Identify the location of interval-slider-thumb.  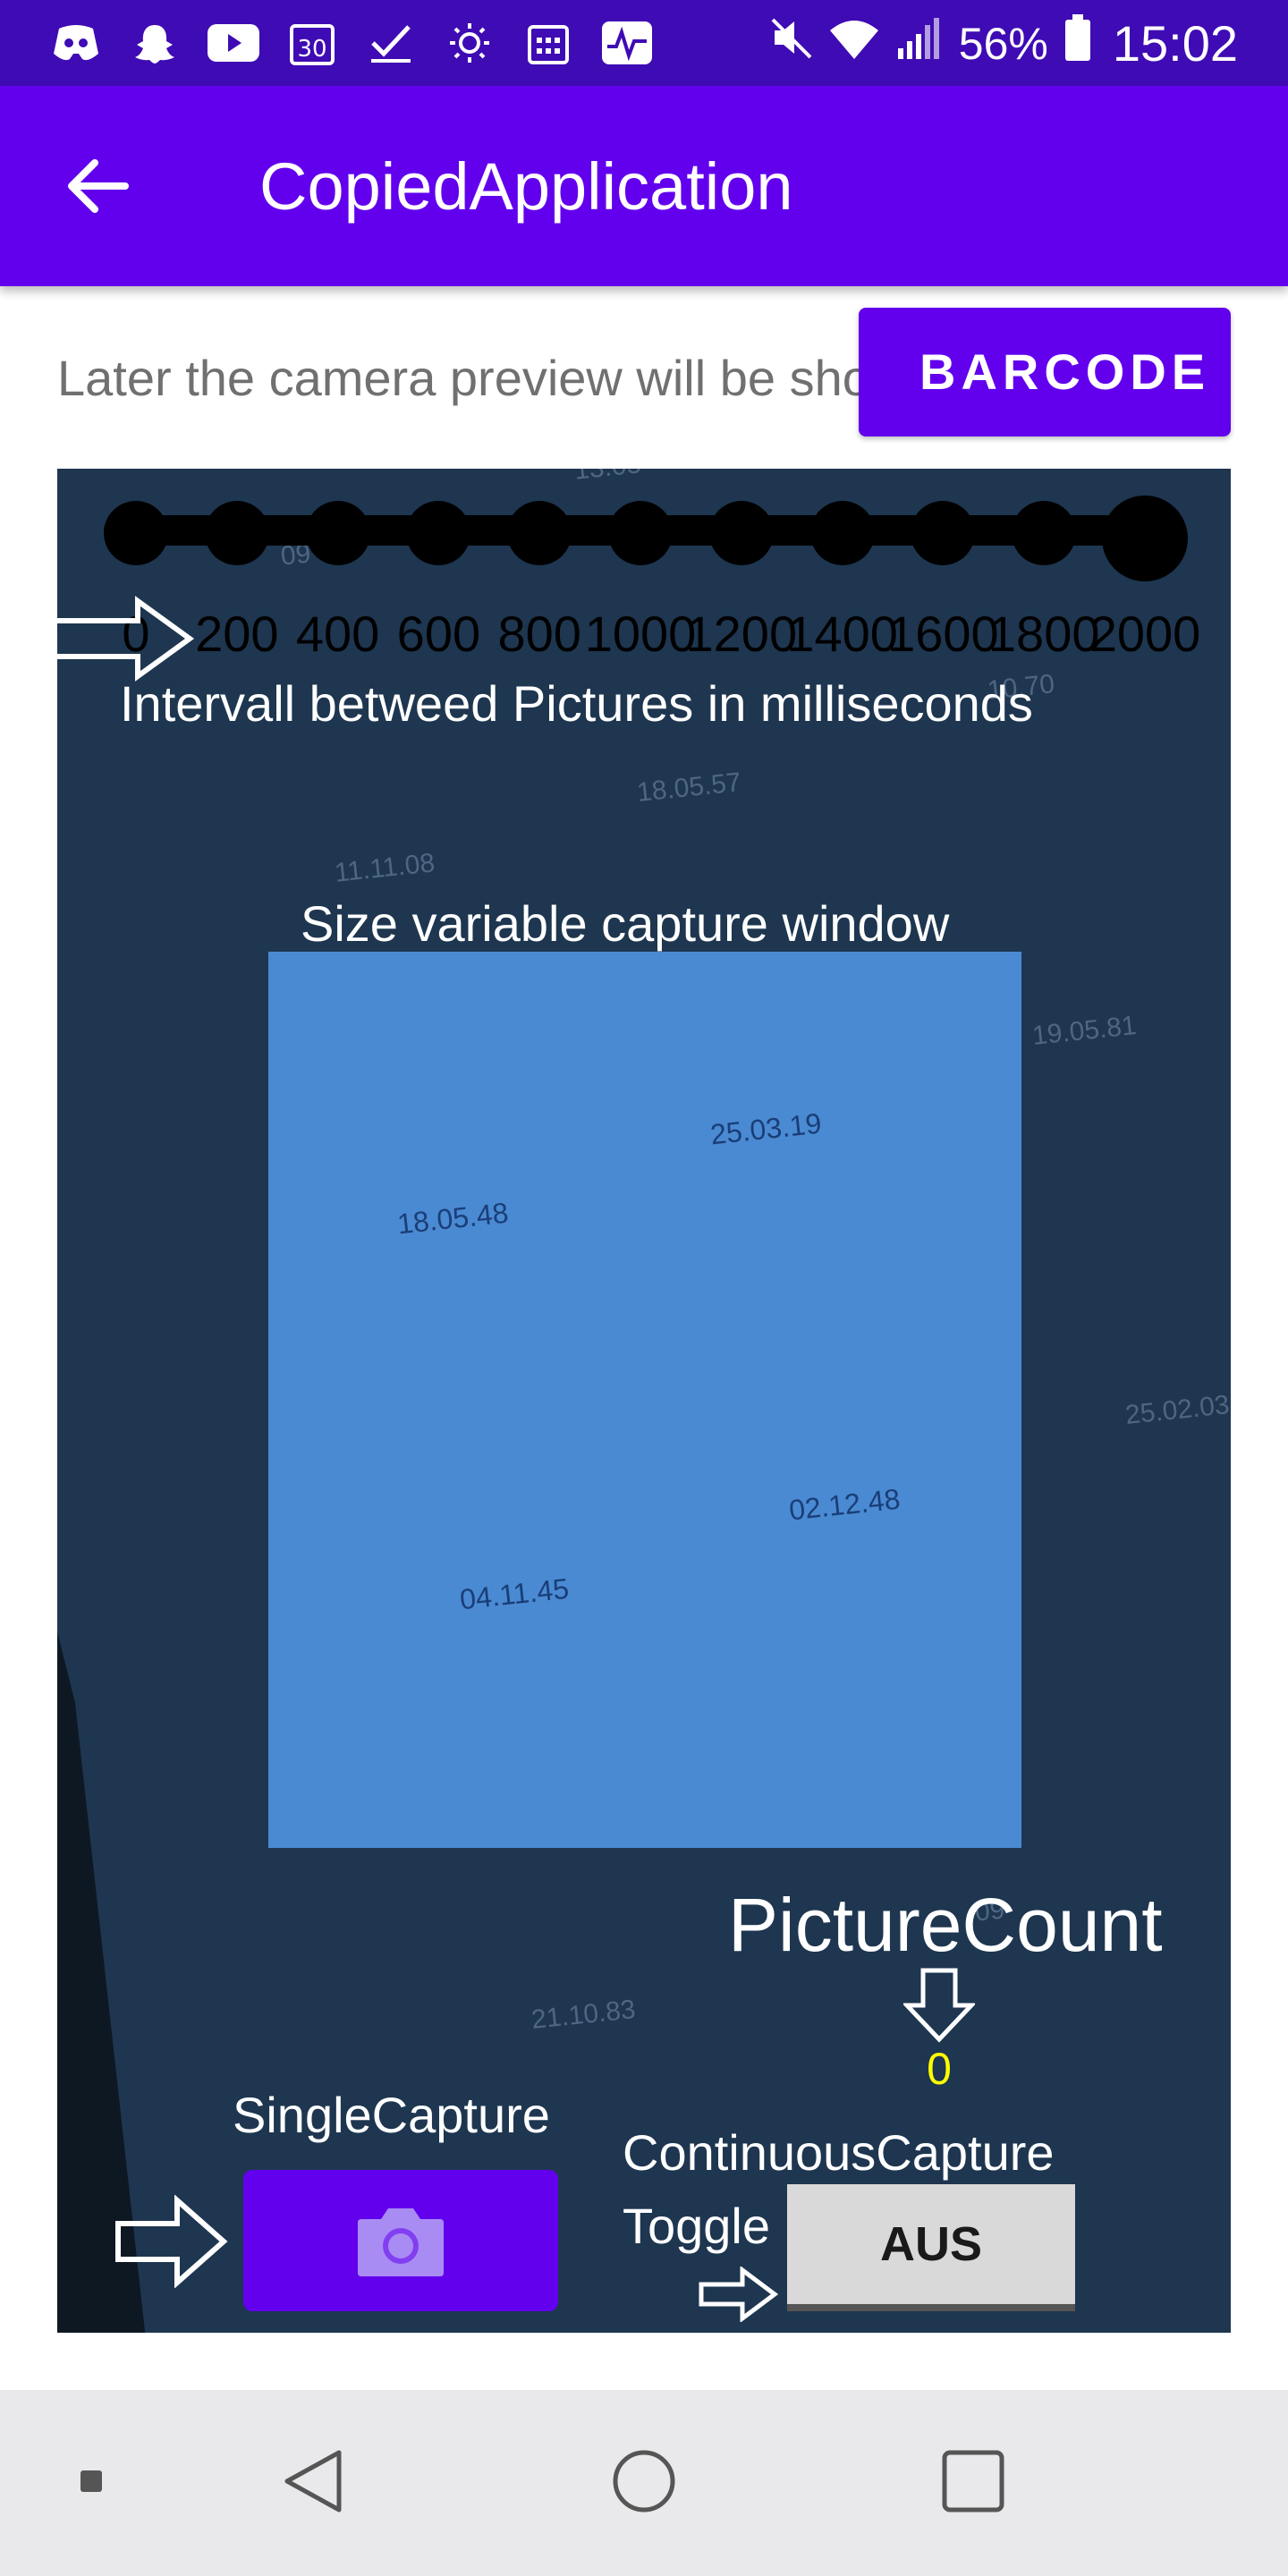
(1145, 538).